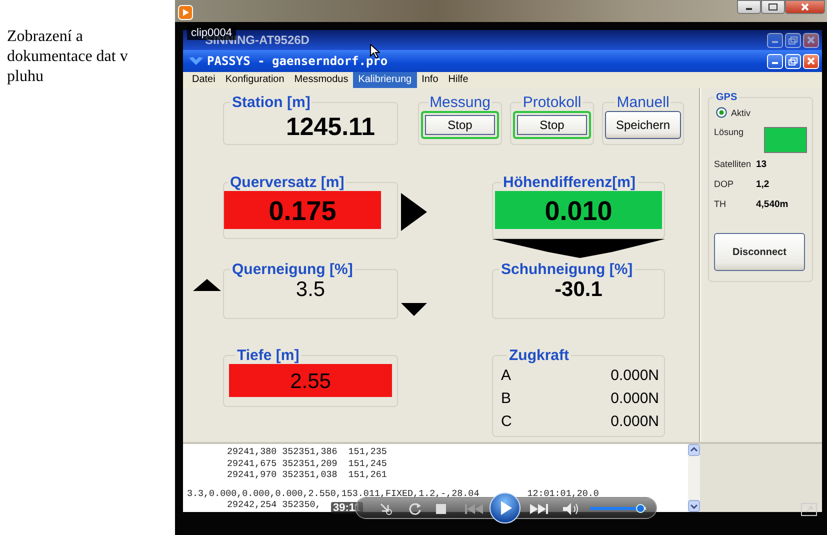 The height and width of the screenshot is (535, 827). What do you see at coordinates (720, 204) in the screenshot?
I see `field-label: TH` at bounding box center [720, 204].